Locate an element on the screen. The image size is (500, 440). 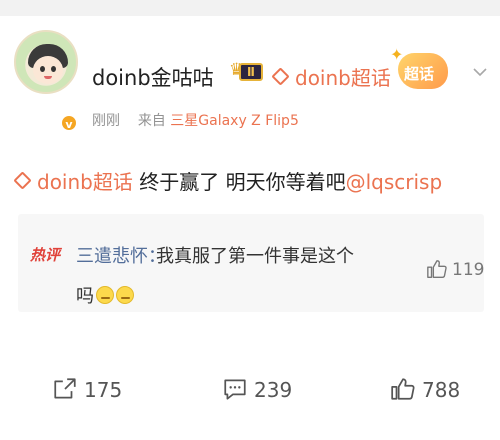
smile-emoji-icon is located at coordinates (105, 295).